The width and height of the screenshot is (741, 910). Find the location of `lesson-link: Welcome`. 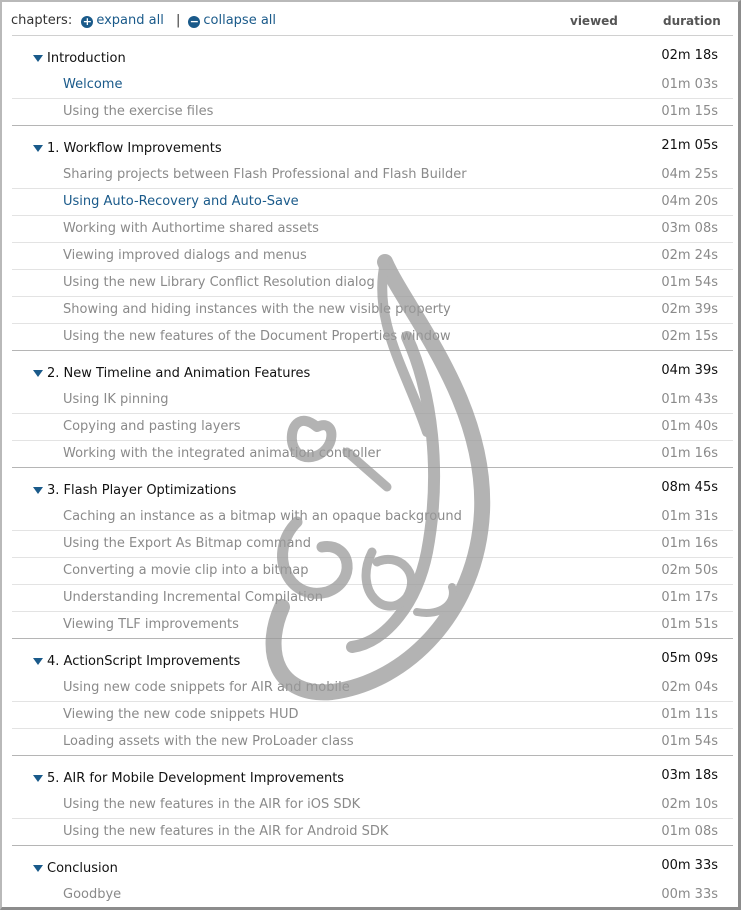

lesson-link: Welcome is located at coordinates (92, 84).